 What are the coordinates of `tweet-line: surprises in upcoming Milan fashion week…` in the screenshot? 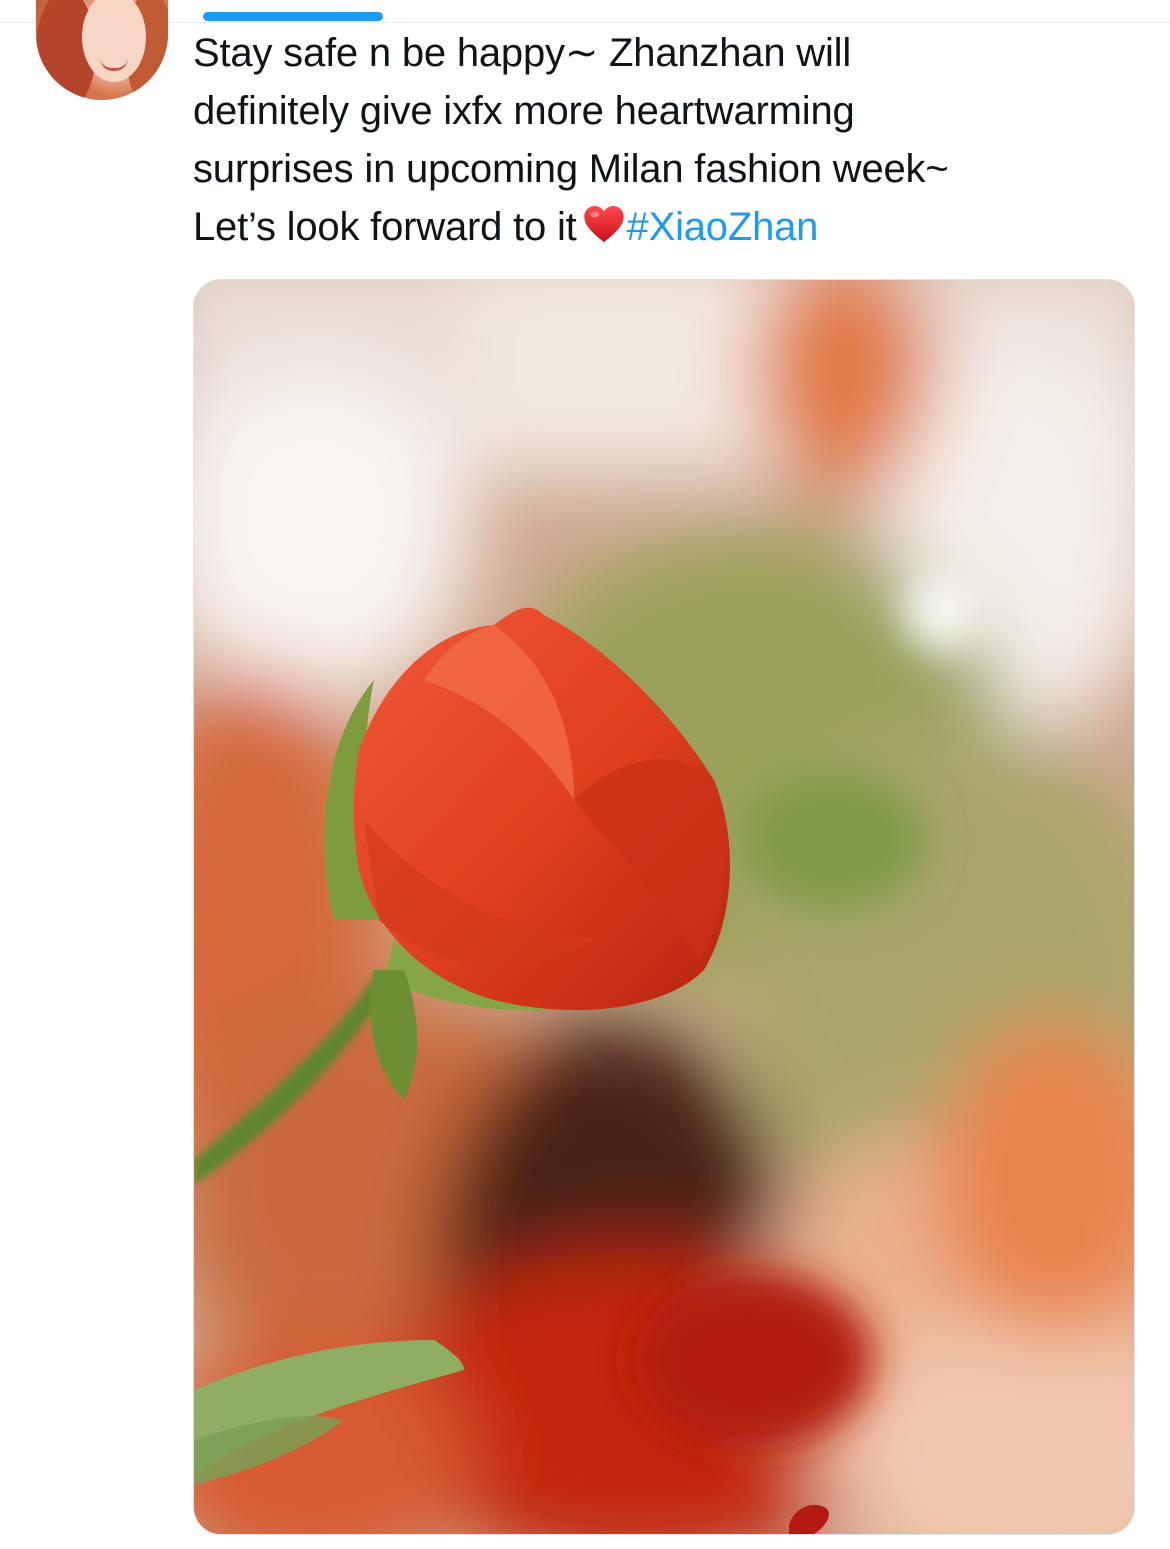 It's located at (571, 169).